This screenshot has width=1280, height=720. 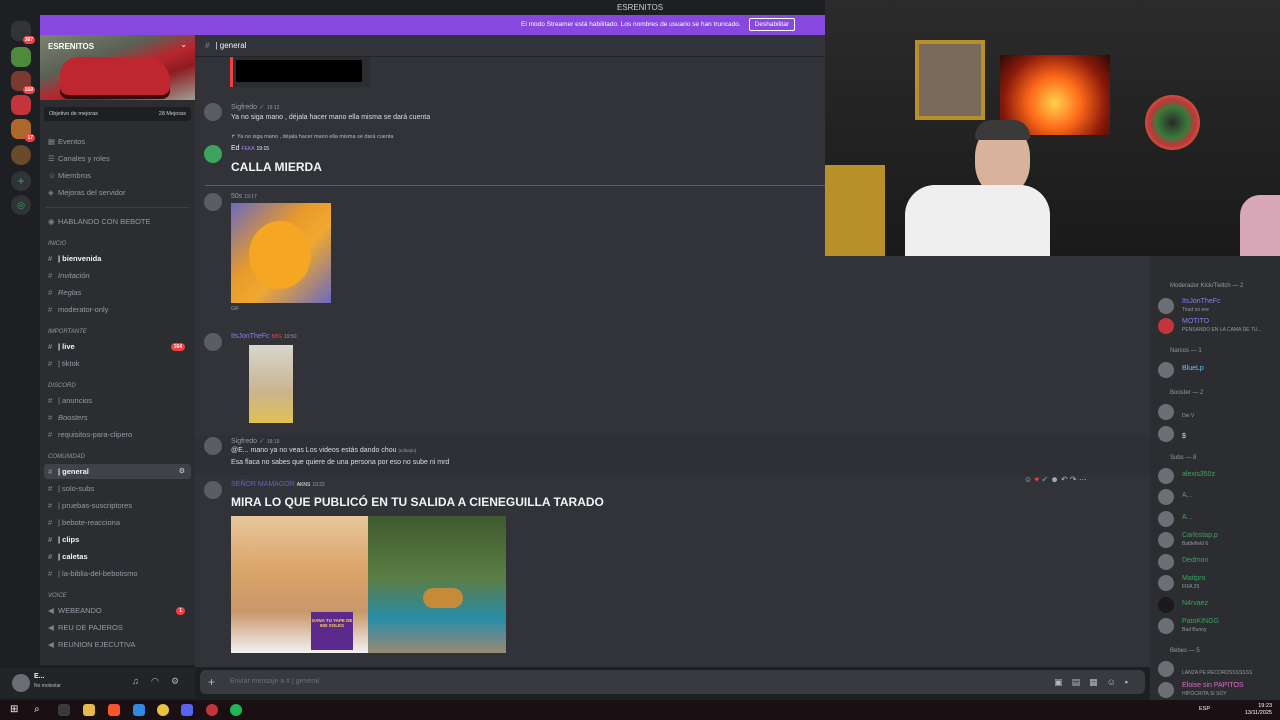 I want to click on system-tray: ESP 19:23 13/11/2025, so click(x=1235, y=710).